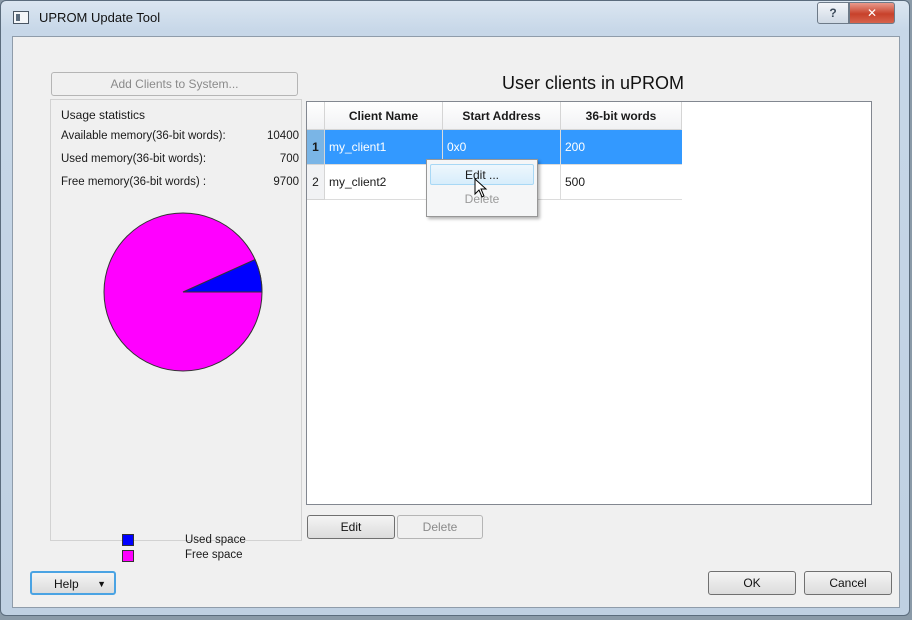 Image resolution: width=912 pixels, height=620 pixels. Describe the element at coordinates (289, 159) in the screenshot. I see `stat-value: 700` at that location.